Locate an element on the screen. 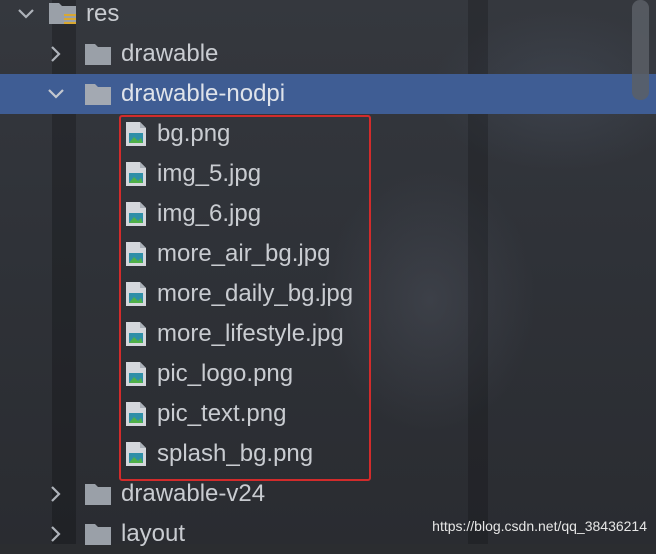 The image size is (656, 554). resource-folder-icon is located at coordinates (62, 12).